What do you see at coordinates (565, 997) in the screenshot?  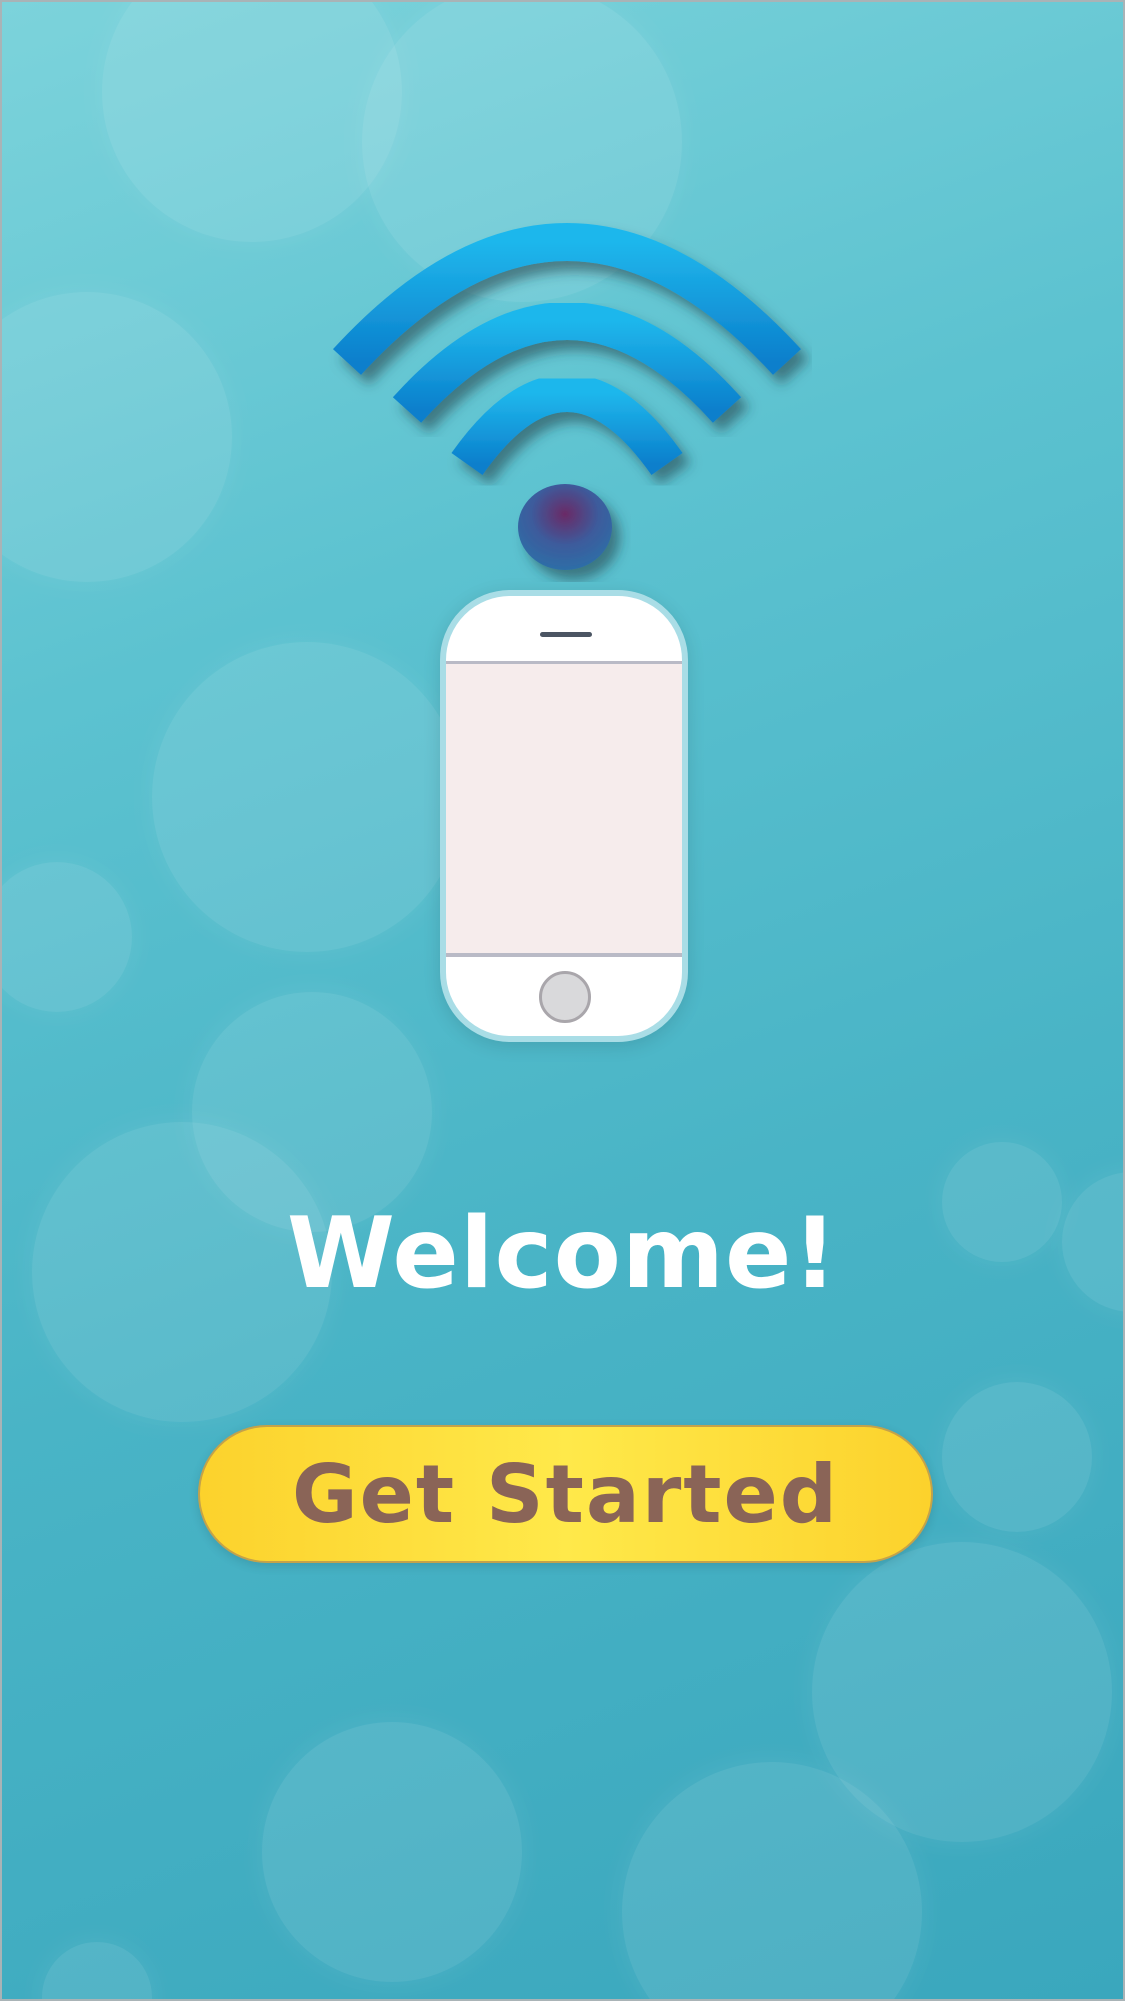 I see `phone-home-button` at bounding box center [565, 997].